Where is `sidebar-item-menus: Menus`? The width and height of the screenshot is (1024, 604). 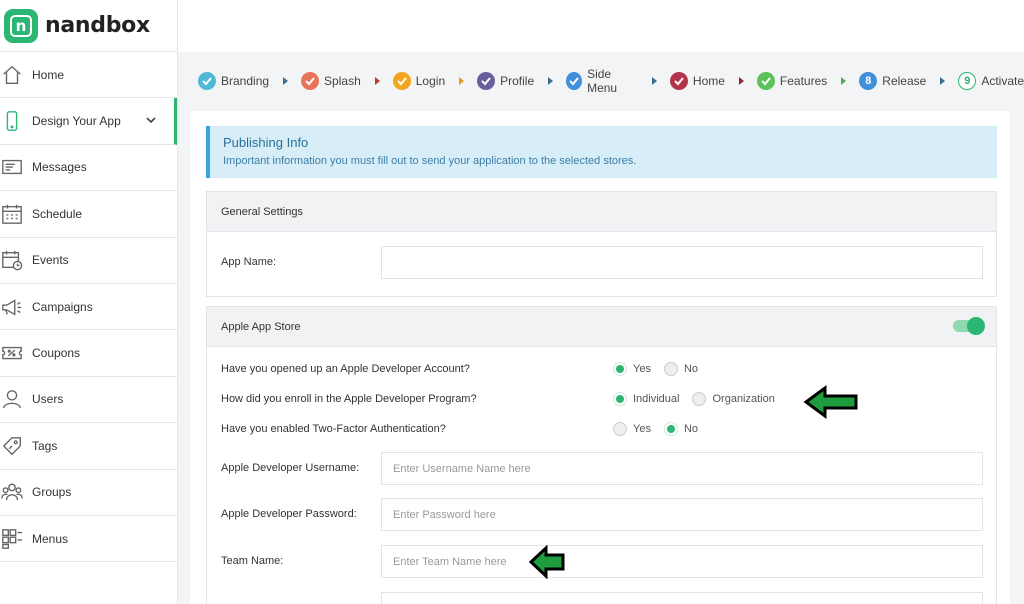 sidebar-item-menus: Menus is located at coordinates (88, 539).